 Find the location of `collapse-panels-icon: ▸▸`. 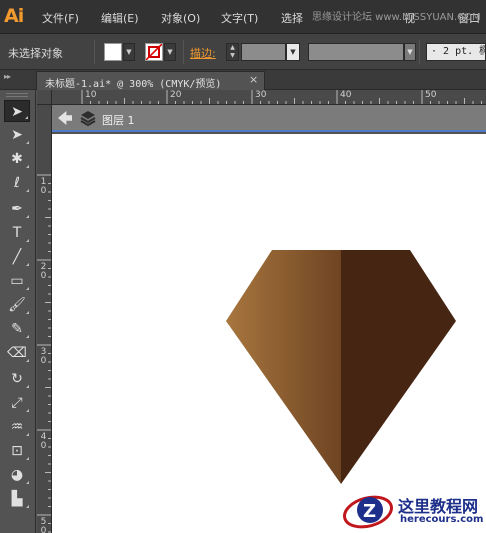

collapse-panels-icon: ▸▸ is located at coordinates (7, 76).